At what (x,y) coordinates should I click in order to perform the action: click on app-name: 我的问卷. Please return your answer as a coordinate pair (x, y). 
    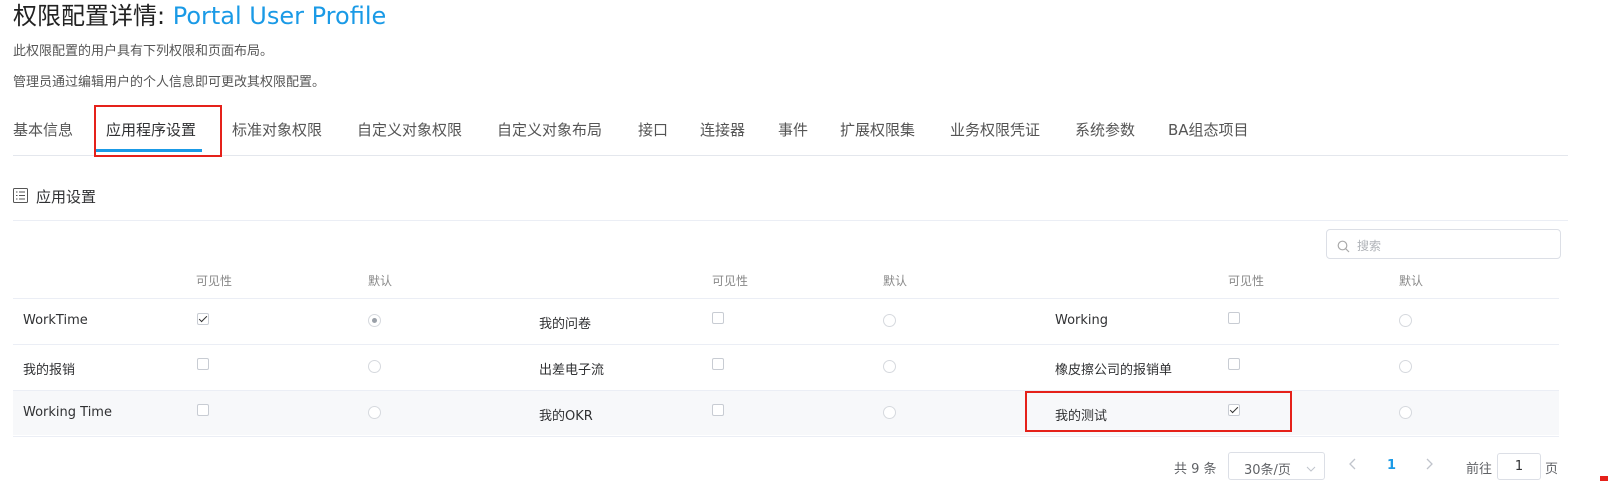
    Looking at the image, I should click on (565, 324).